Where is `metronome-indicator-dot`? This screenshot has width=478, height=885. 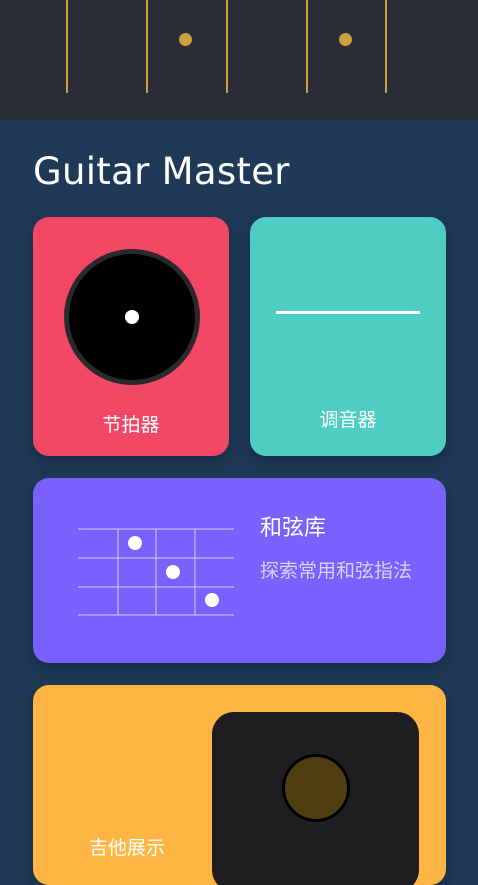 metronome-indicator-dot is located at coordinates (132, 317).